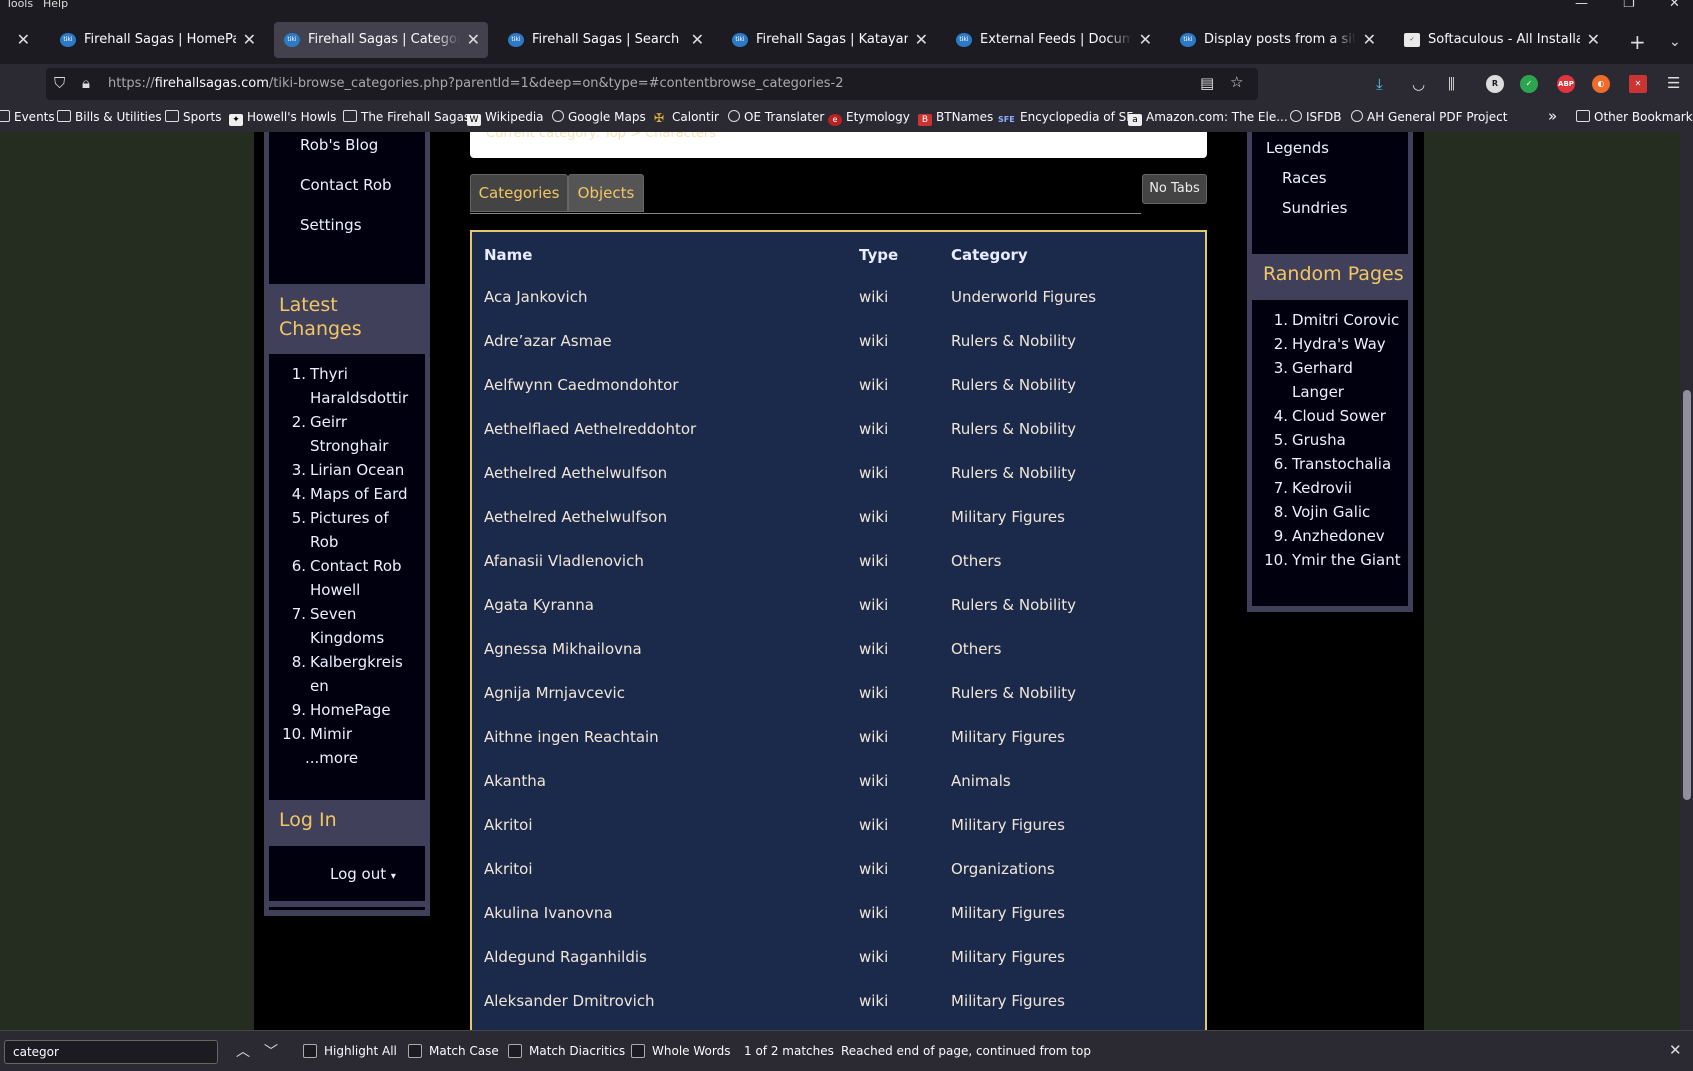  I want to click on pocket-icon: ◡, so click(1418, 84).